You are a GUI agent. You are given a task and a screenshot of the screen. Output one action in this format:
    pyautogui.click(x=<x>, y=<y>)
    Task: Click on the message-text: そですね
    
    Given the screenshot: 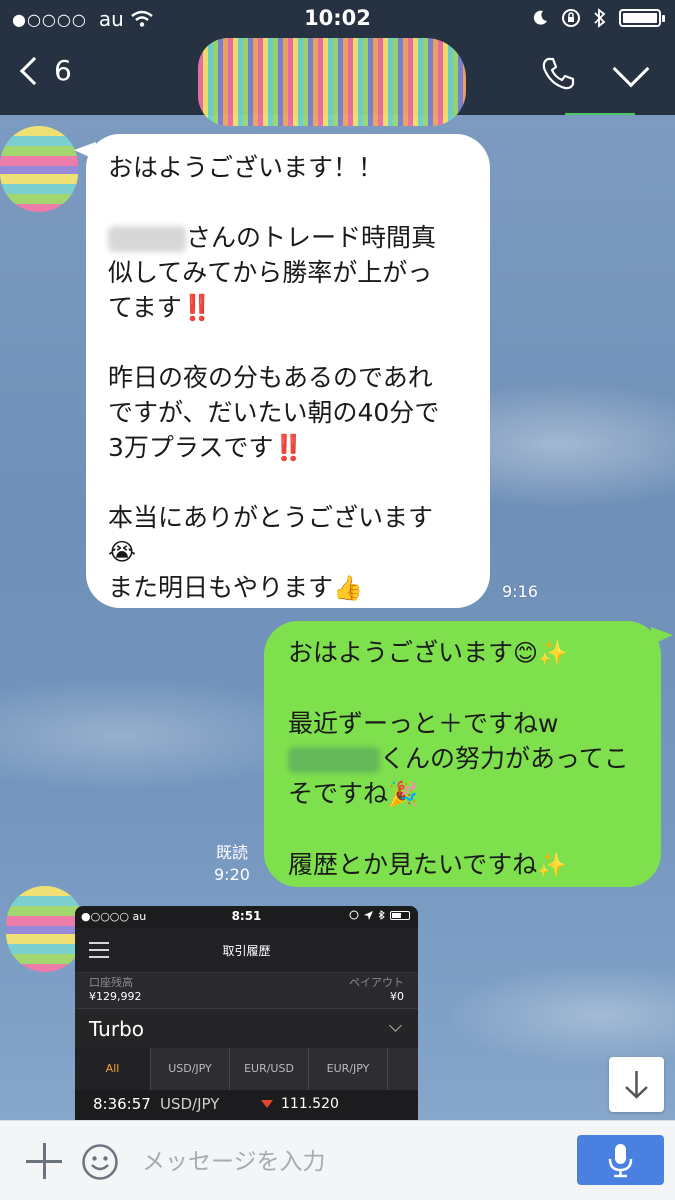 What is the action you would take?
    pyautogui.click(x=338, y=793)
    